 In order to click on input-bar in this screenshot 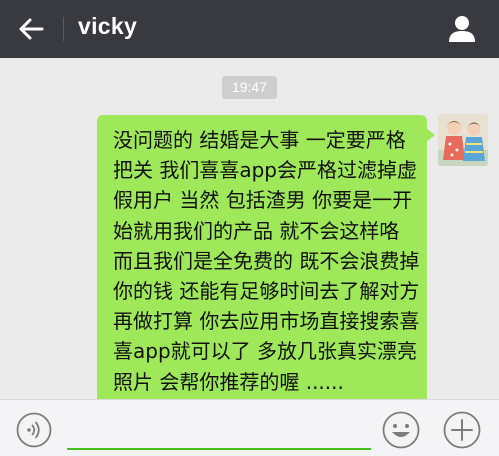, I will do `click(249, 427)`.